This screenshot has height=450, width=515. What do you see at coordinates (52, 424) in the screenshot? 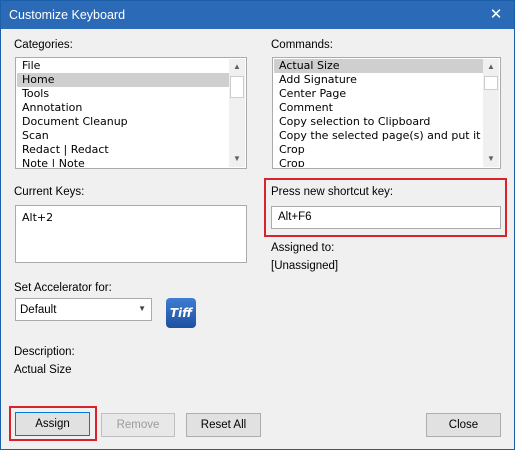
I see `assign-button: Assign` at bounding box center [52, 424].